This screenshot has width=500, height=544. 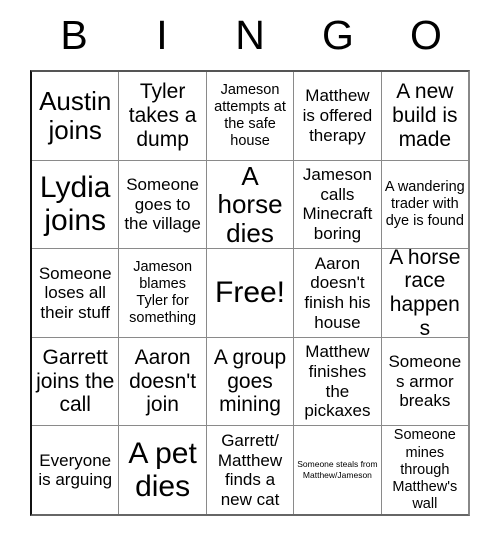 I want to click on bingo-cell-label: Lydia joins, so click(x=75, y=204).